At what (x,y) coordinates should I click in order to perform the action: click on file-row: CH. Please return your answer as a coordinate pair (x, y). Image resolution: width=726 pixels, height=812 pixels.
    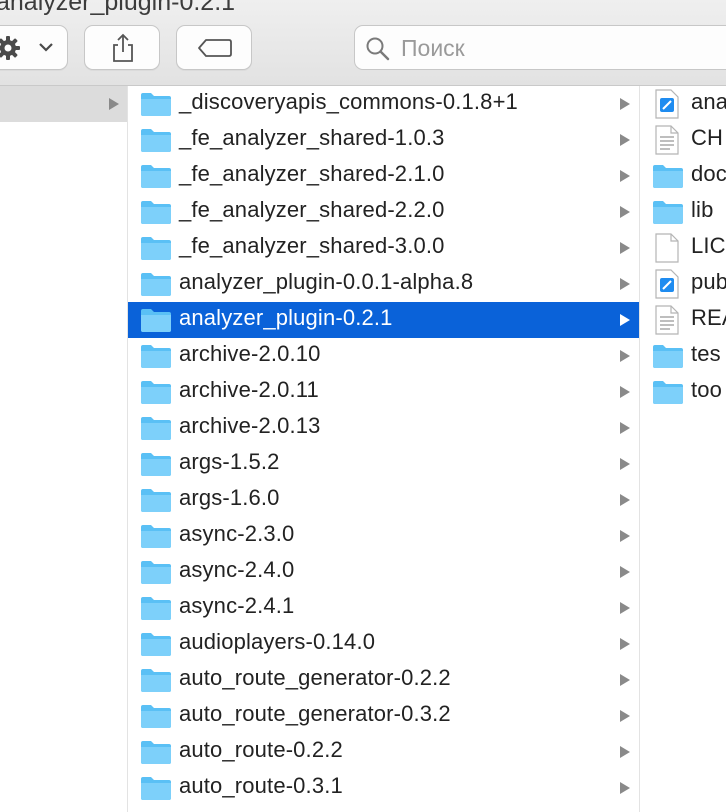
    Looking at the image, I should click on (683, 140).